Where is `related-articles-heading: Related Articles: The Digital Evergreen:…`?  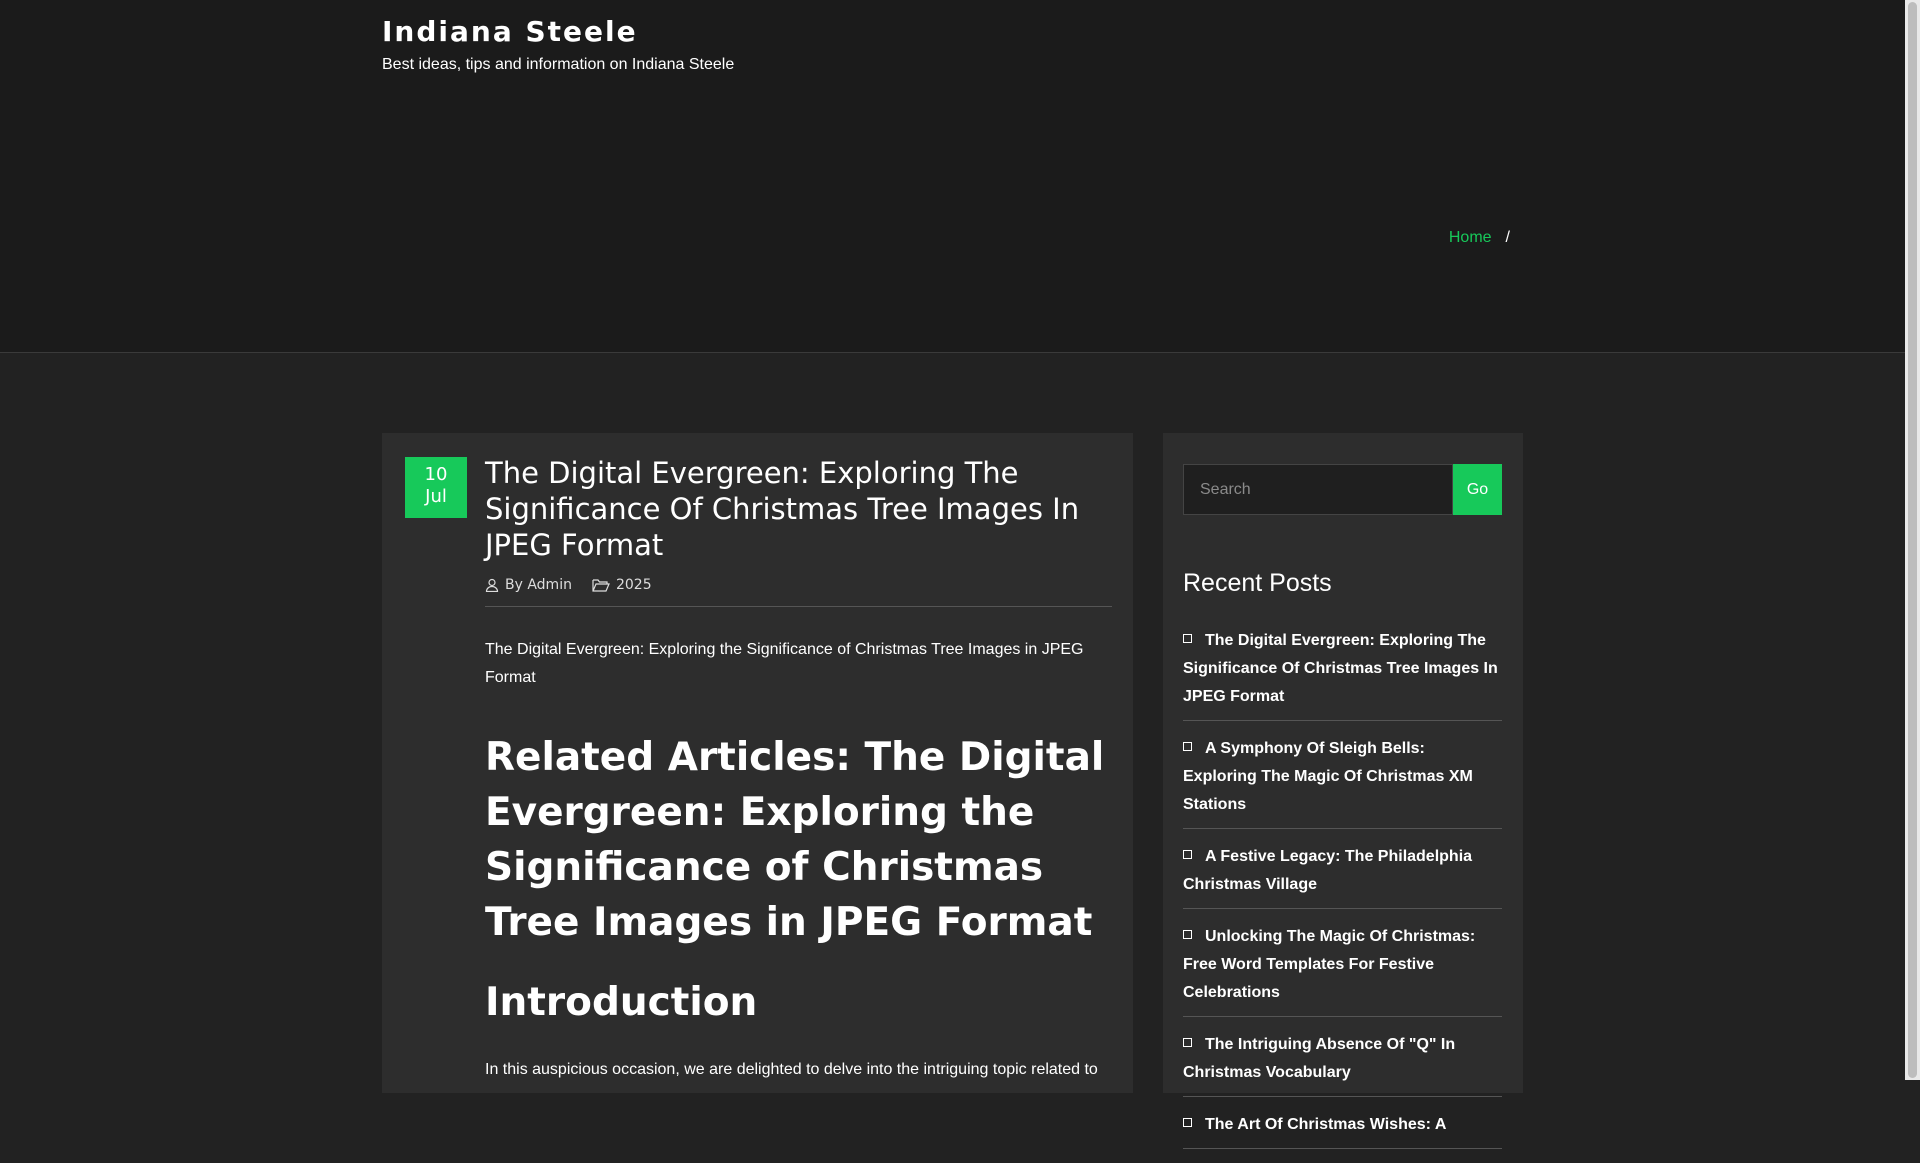 related-articles-heading: Related Articles: The Digital Evergreen:… is located at coordinates (795, 840).